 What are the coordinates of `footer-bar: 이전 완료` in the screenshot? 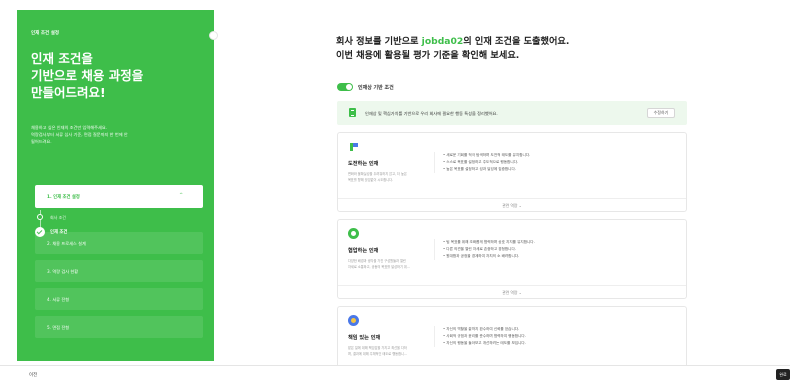 It's located at (395, 374).